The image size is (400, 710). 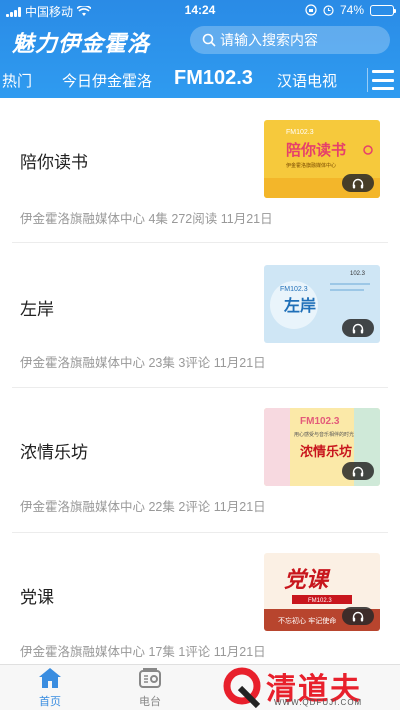 I want to click on item-title: 左岸, so click(x=37, y=309).